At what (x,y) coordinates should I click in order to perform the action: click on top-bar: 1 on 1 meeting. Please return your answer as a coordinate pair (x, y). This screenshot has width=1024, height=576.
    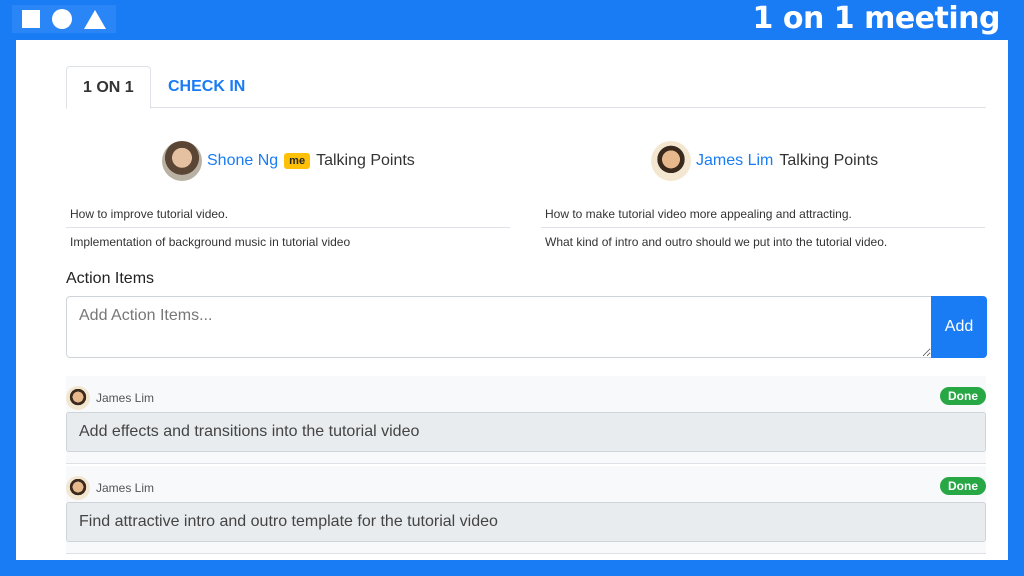
    Looking at the image, I should click on (512, 20).